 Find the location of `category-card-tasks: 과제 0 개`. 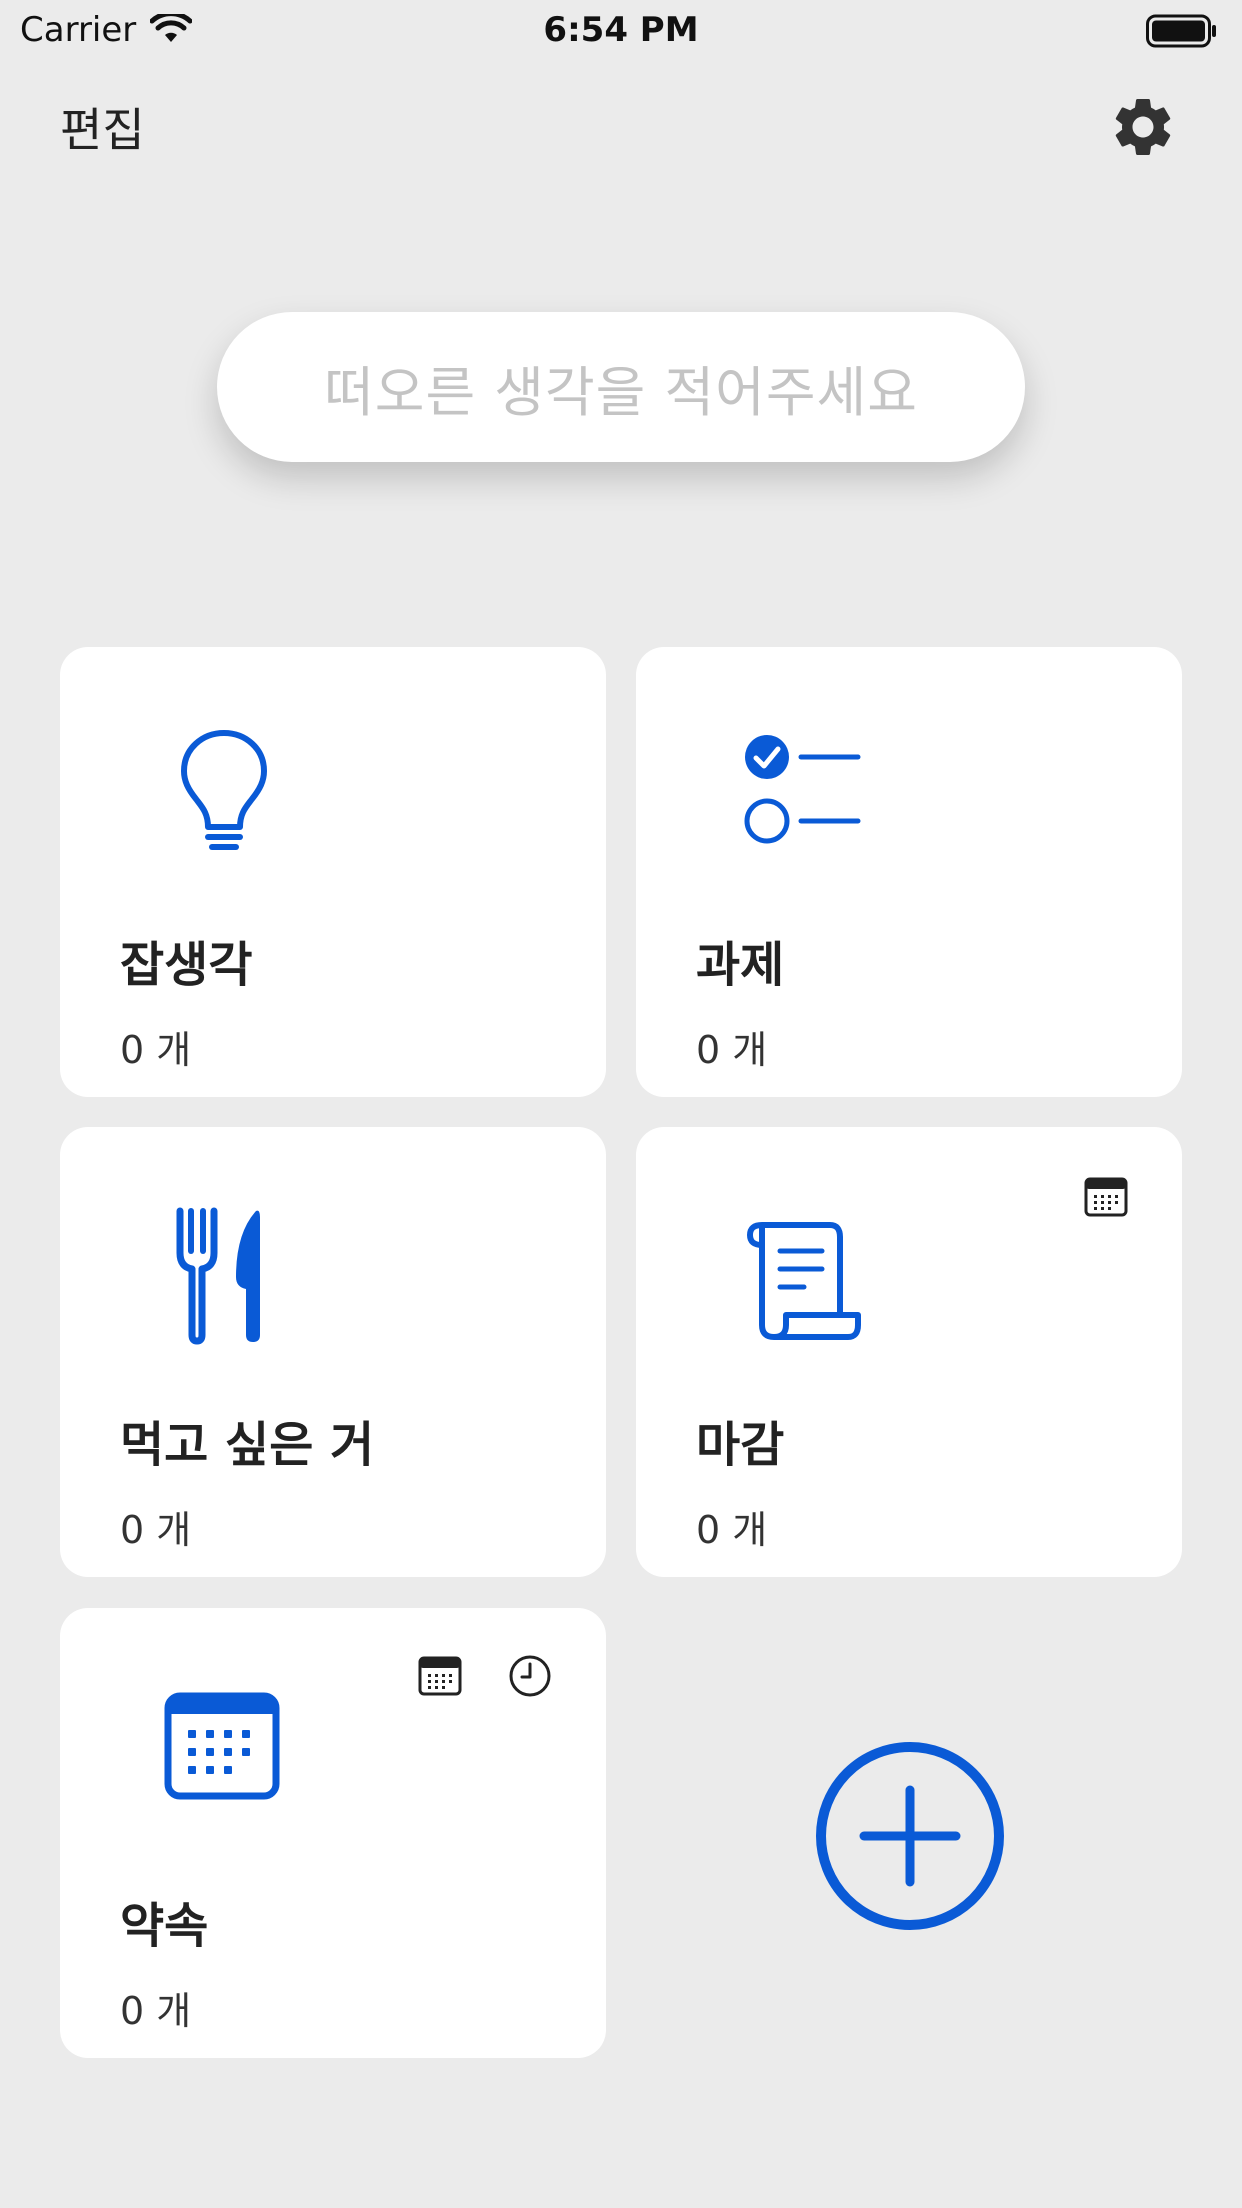

category-card-tasks: 과제 0 개 is located at coordinates (909, 872).